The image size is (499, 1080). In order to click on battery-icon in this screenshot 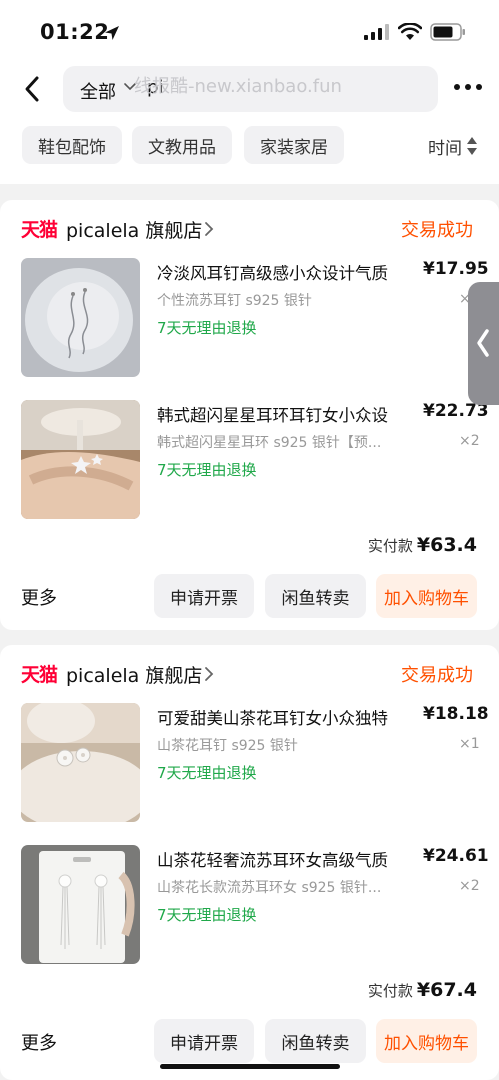, I will do `click(447, 32)`.